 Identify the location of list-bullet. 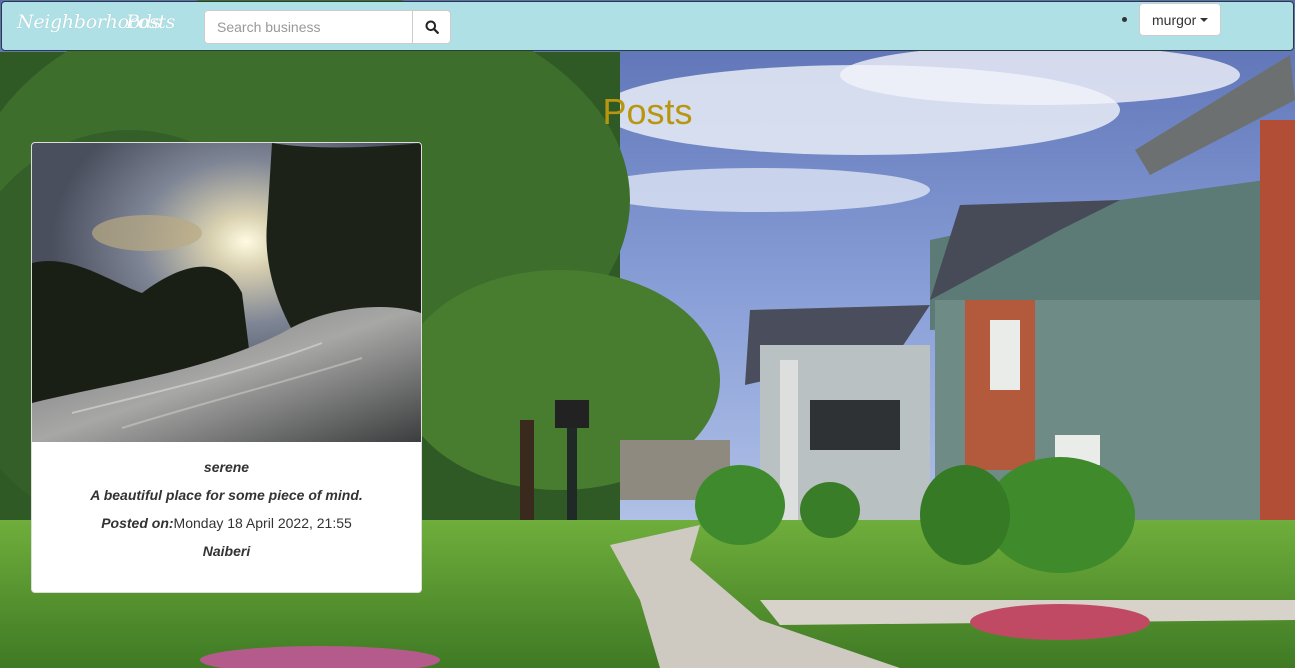
(1124, 19).